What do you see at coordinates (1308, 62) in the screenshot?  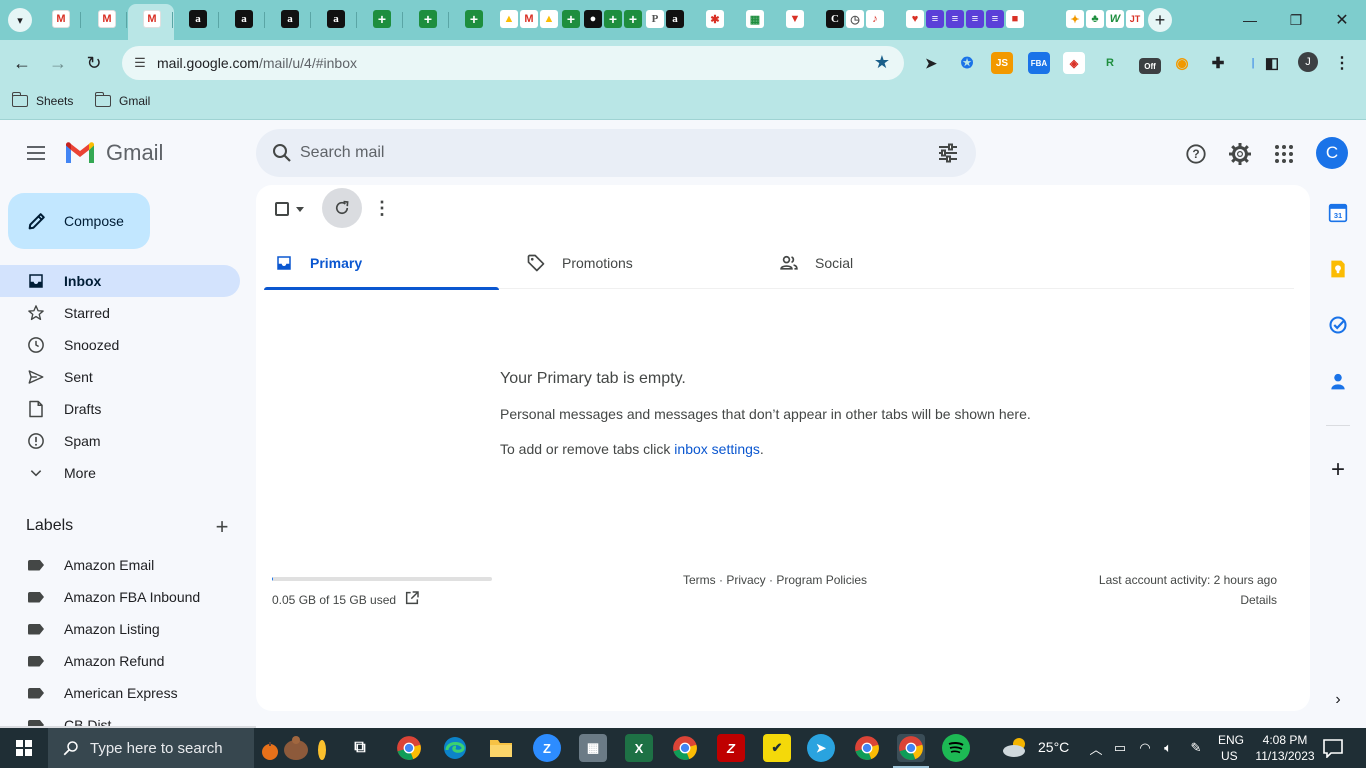 I see `chrome-profile-avatar: J` at bounding box center [1308, 62].